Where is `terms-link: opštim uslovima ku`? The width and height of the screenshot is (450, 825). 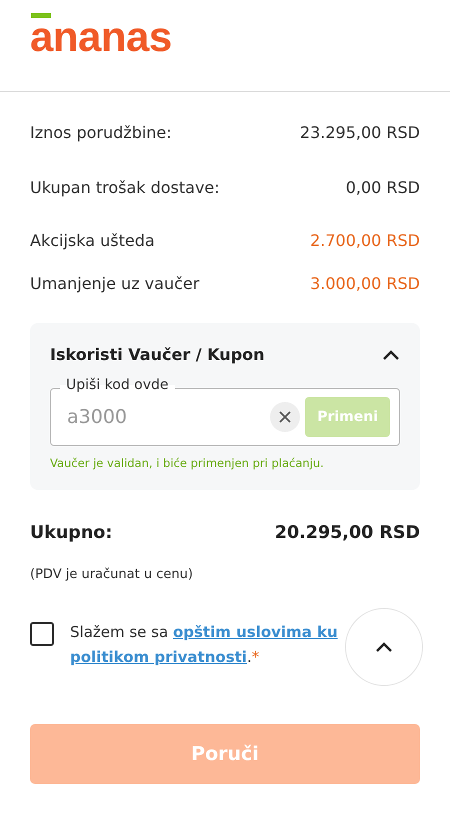 terms-link: opštim uslovima ku is located at coordinates (255, 632).